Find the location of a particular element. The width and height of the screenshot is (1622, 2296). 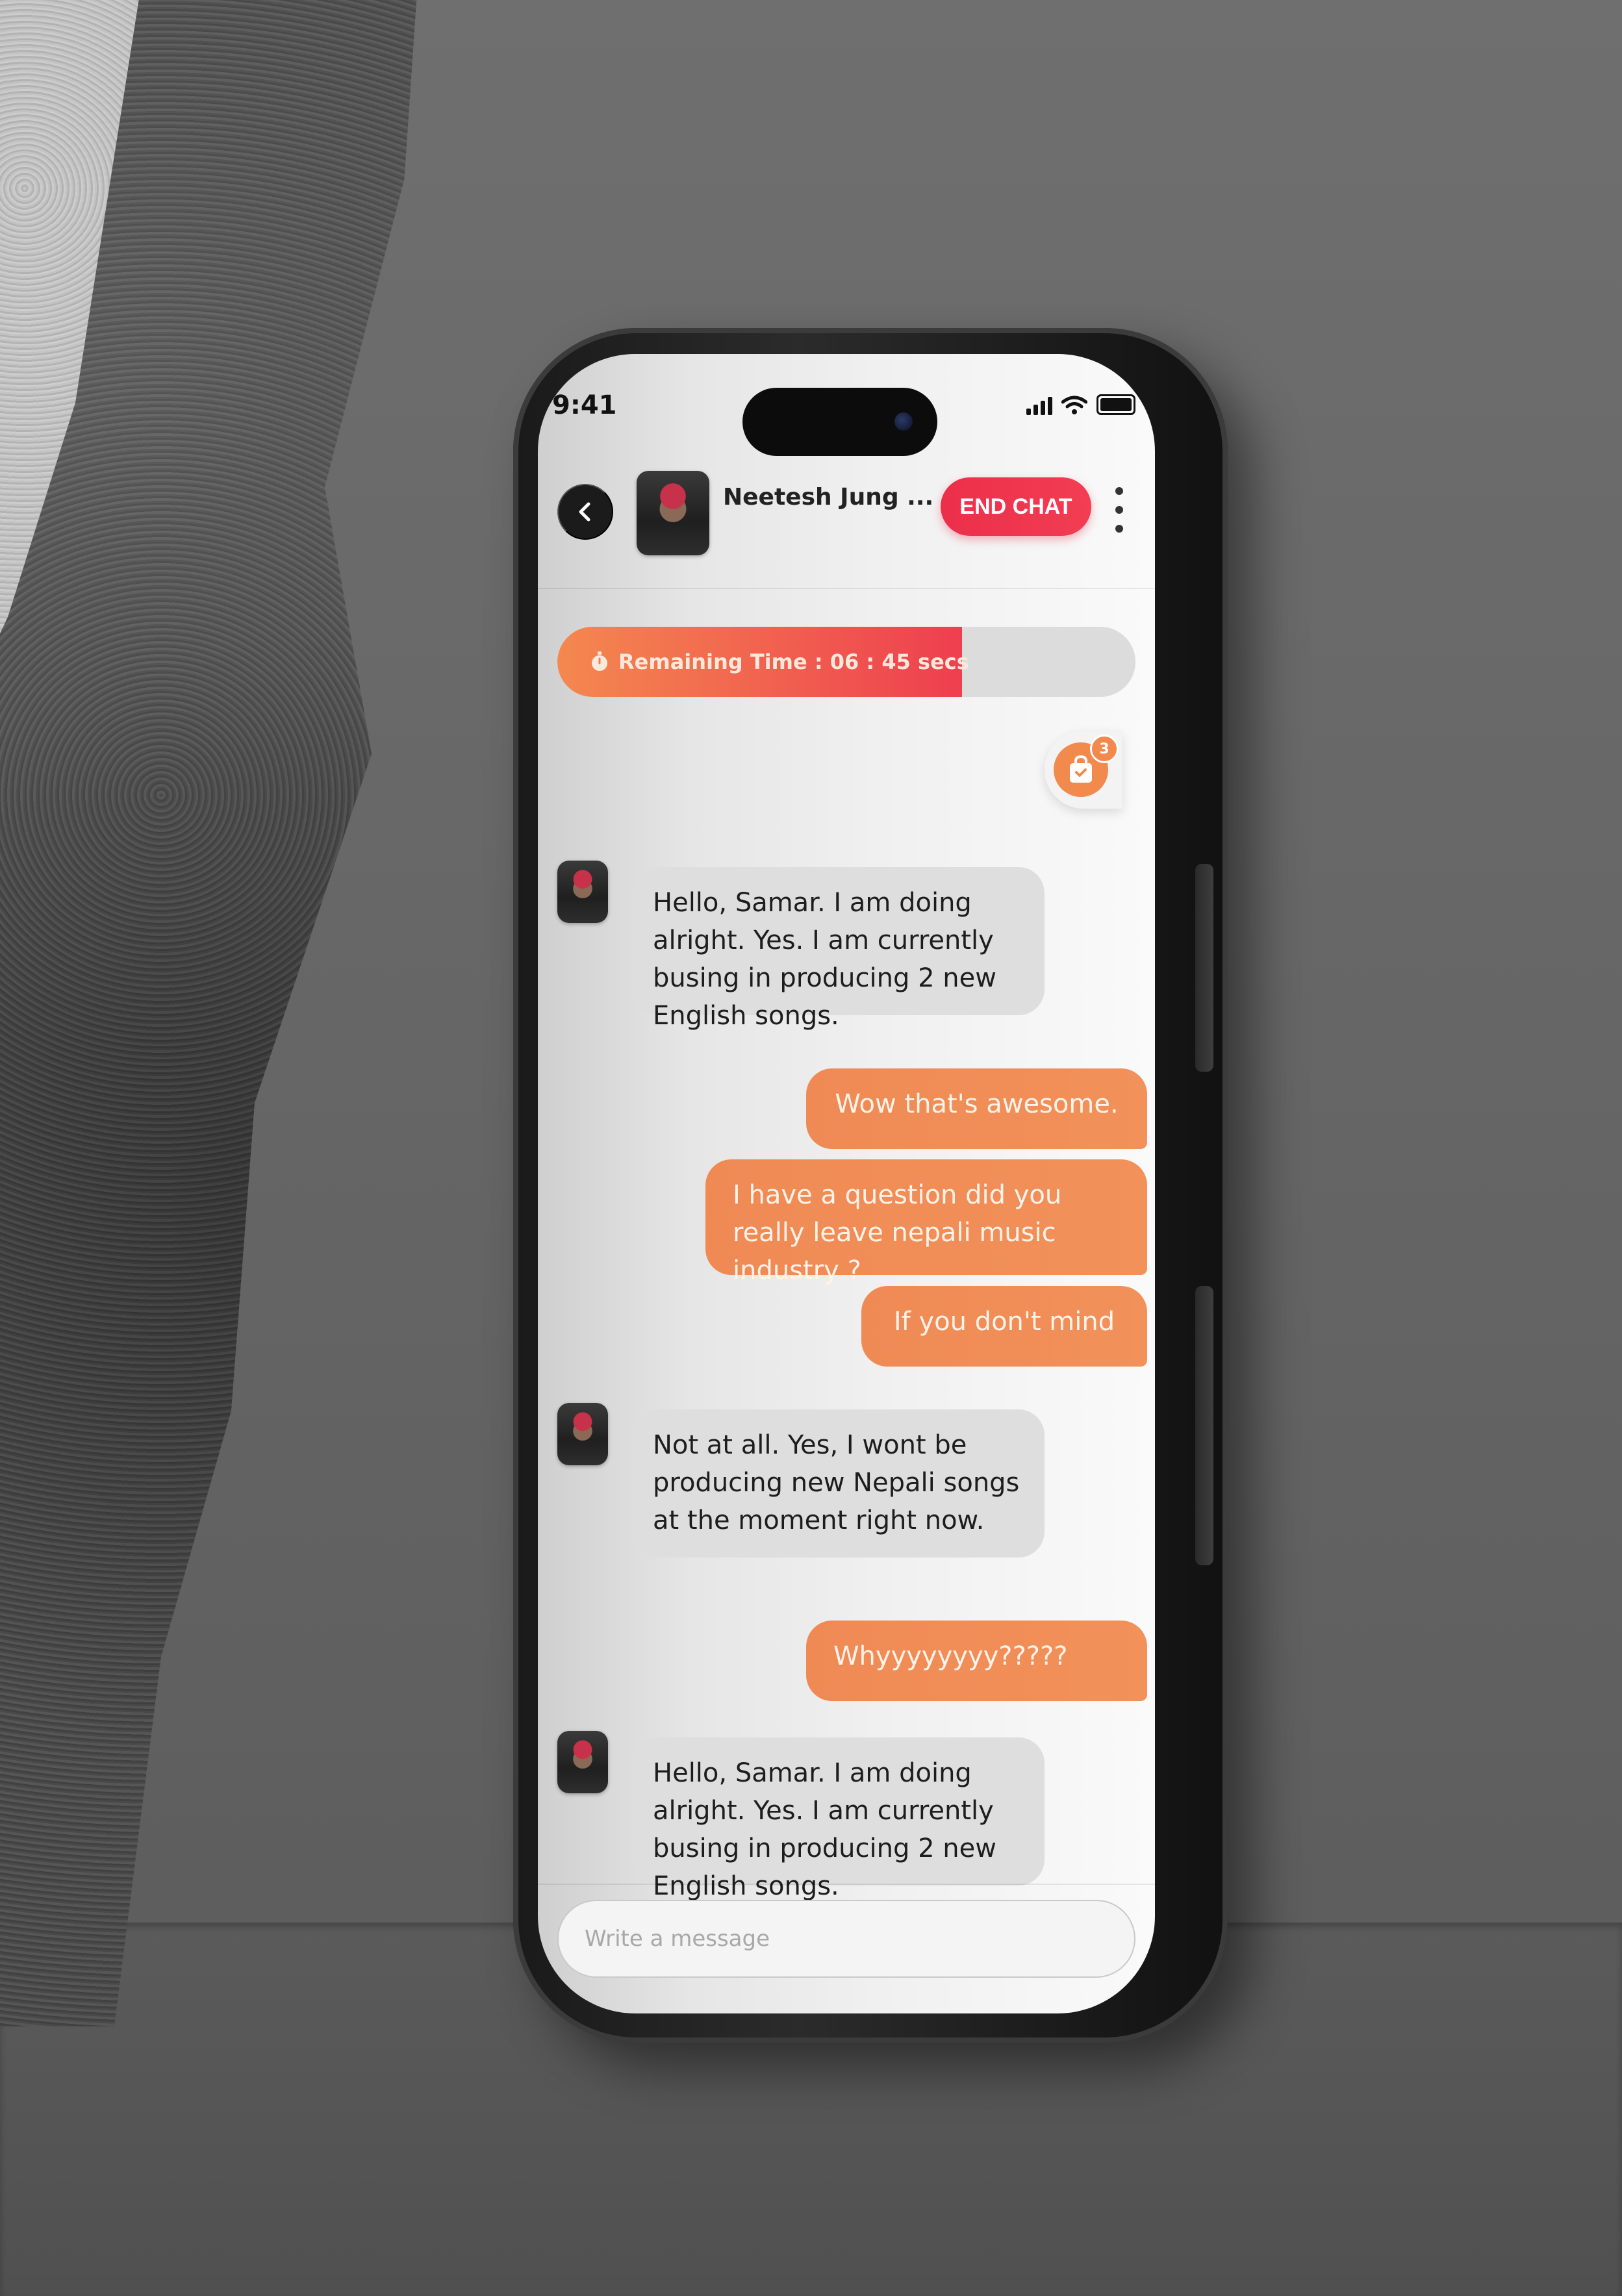

dynamic-island is located at coordinates (840, 422).